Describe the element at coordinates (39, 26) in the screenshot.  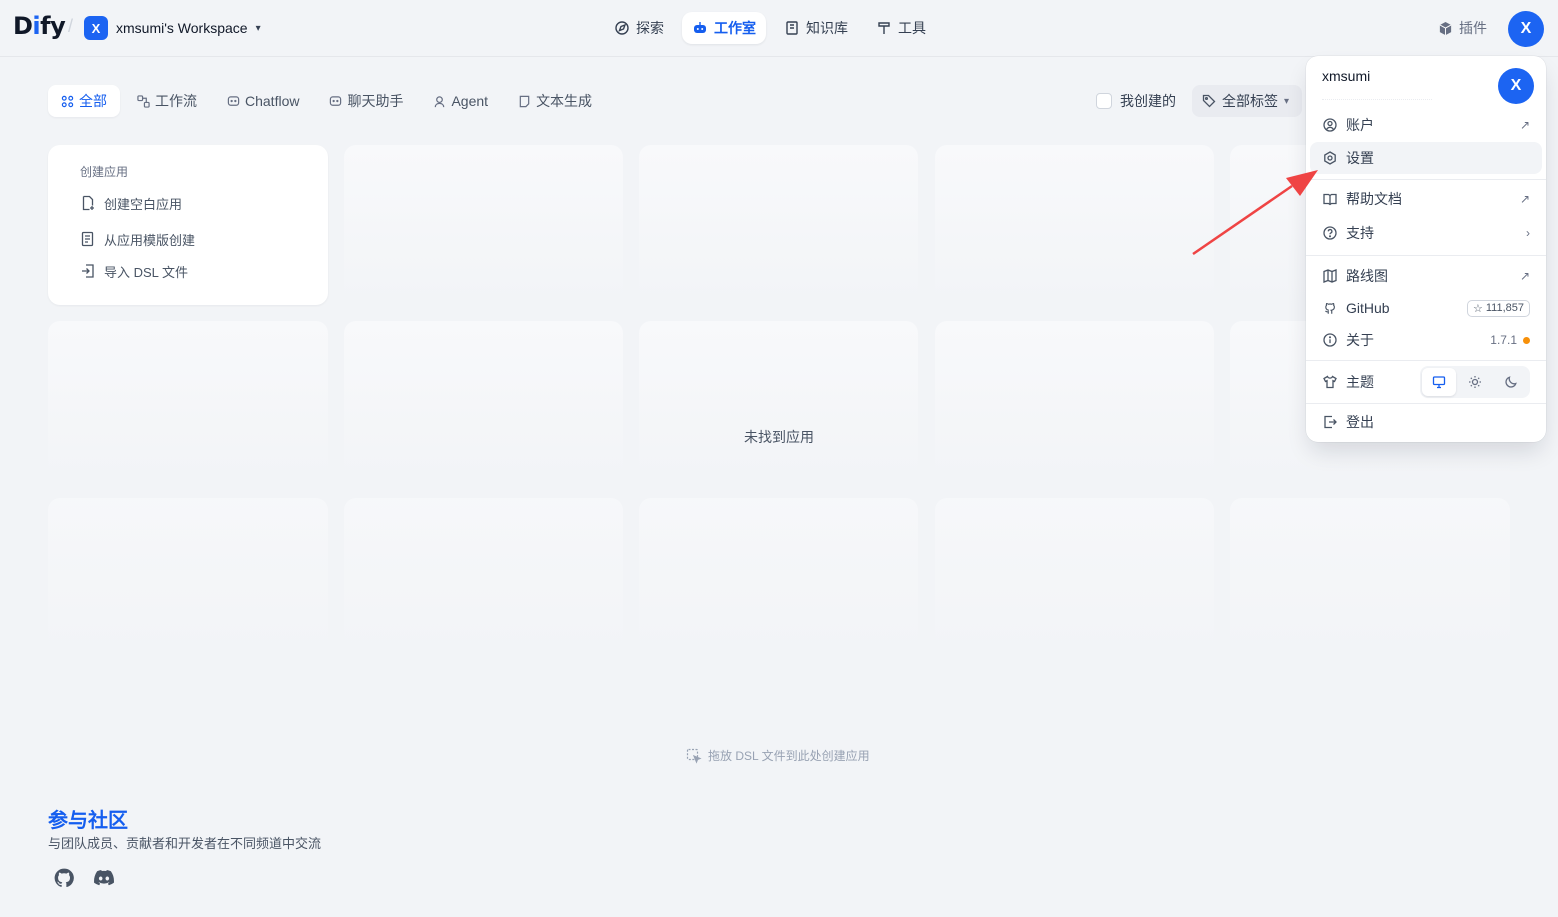
I see `dify-logo: Dify` at that location.